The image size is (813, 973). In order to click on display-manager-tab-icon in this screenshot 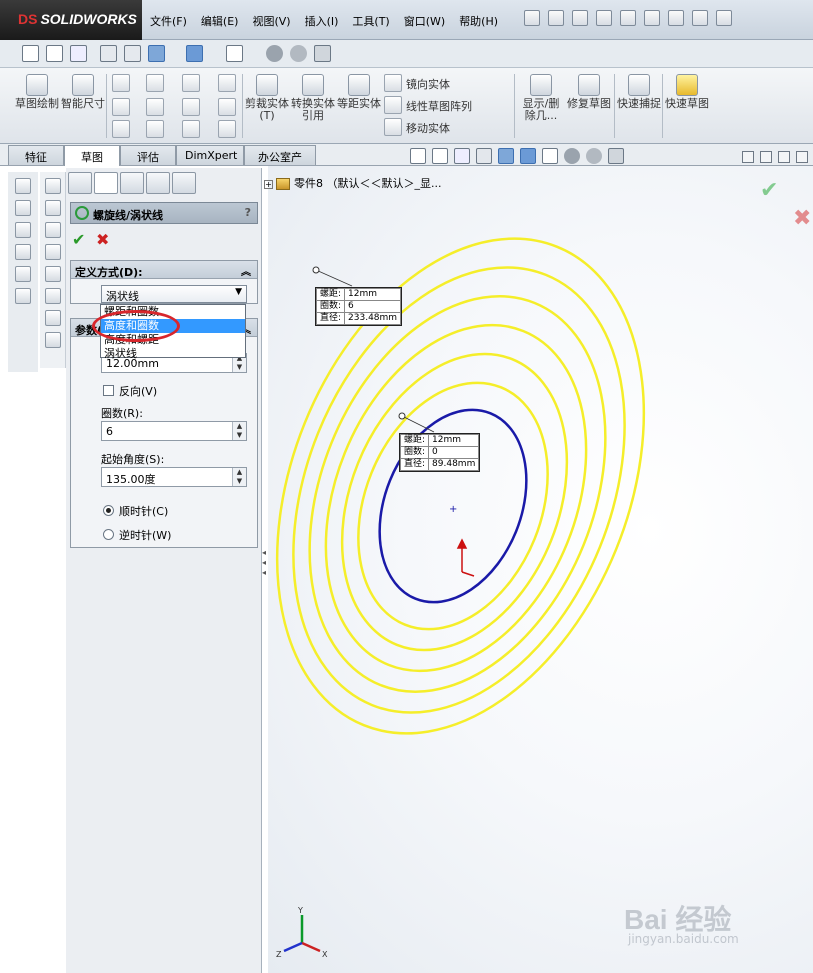, I will do `click(184, 183)`.